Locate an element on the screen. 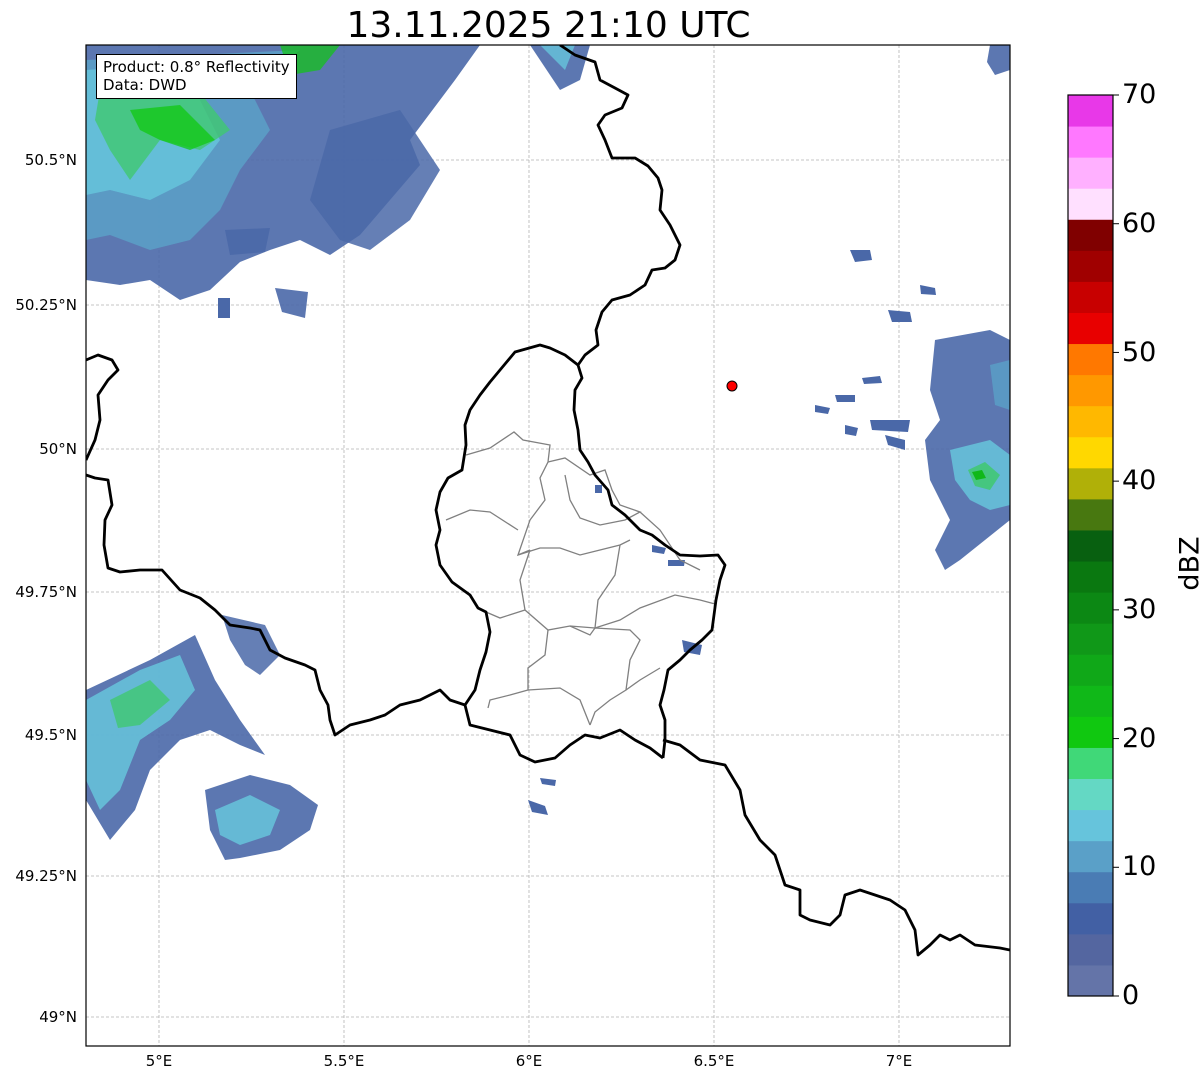  colorbar-tick-label: 10 is located at coordinates (1139, 866).